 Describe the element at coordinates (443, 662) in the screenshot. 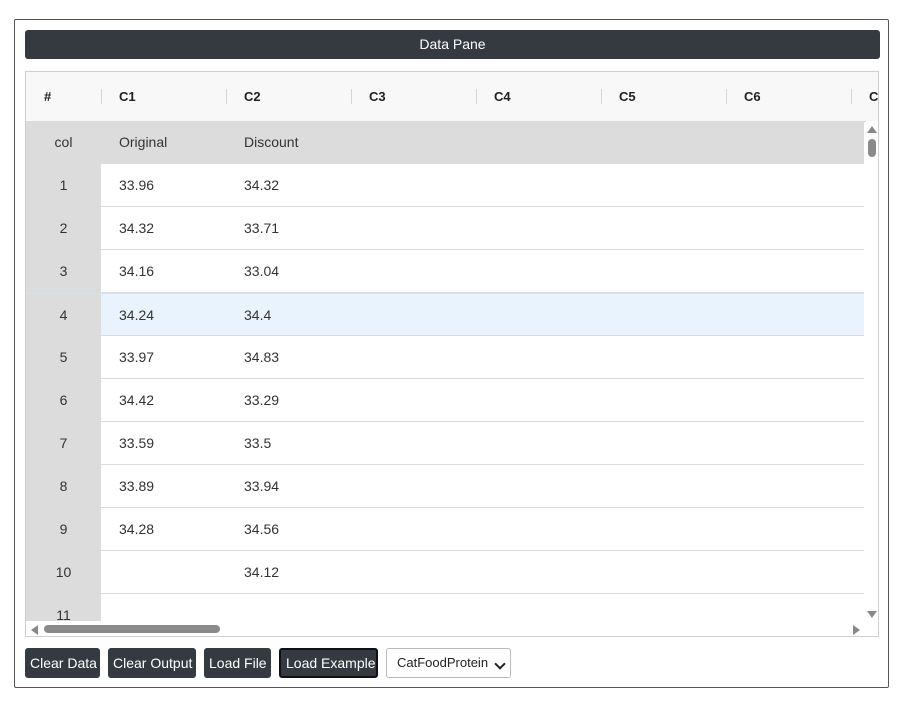

I see `example-select-value: CatFoodProtein` at that location.